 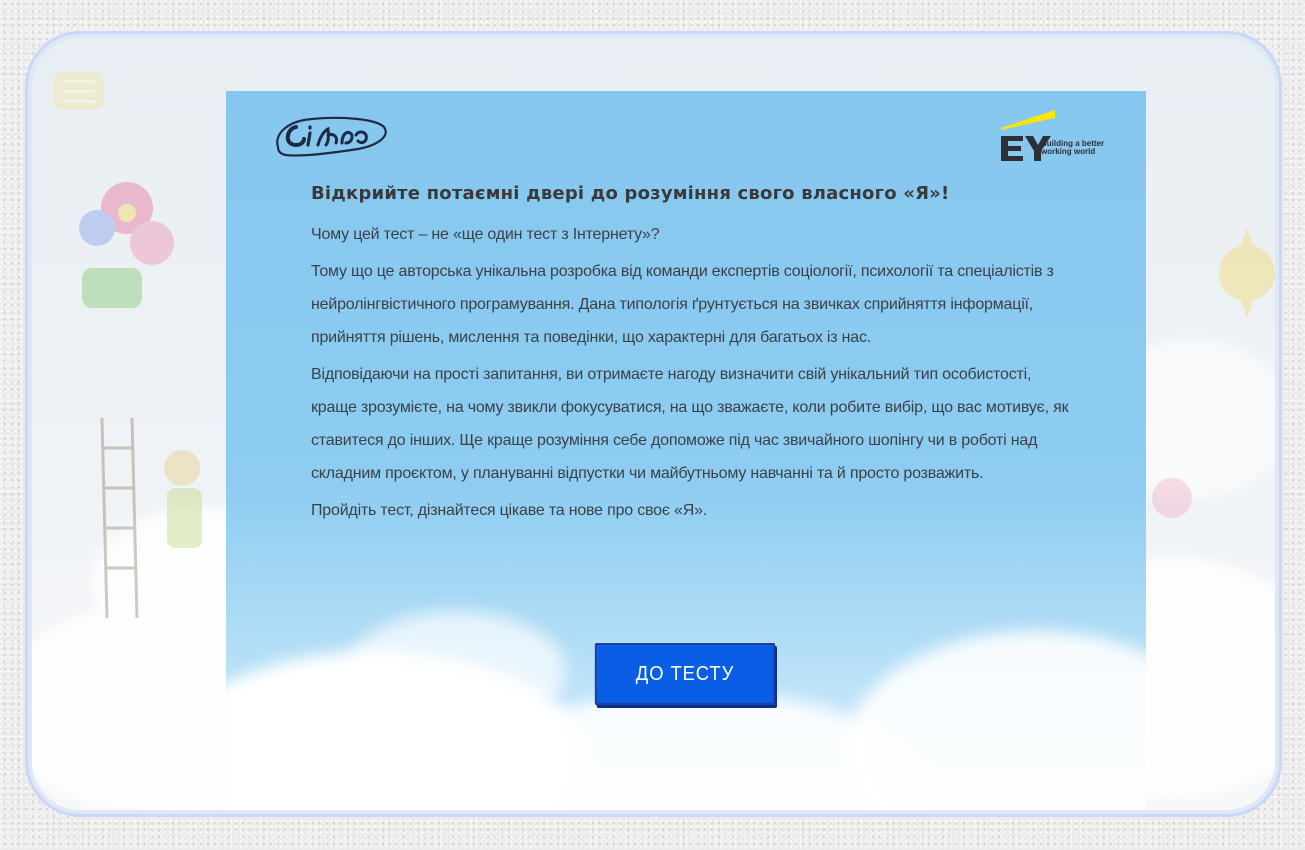 I want to click on flower-character-illustration, so click(x=126, y=245).